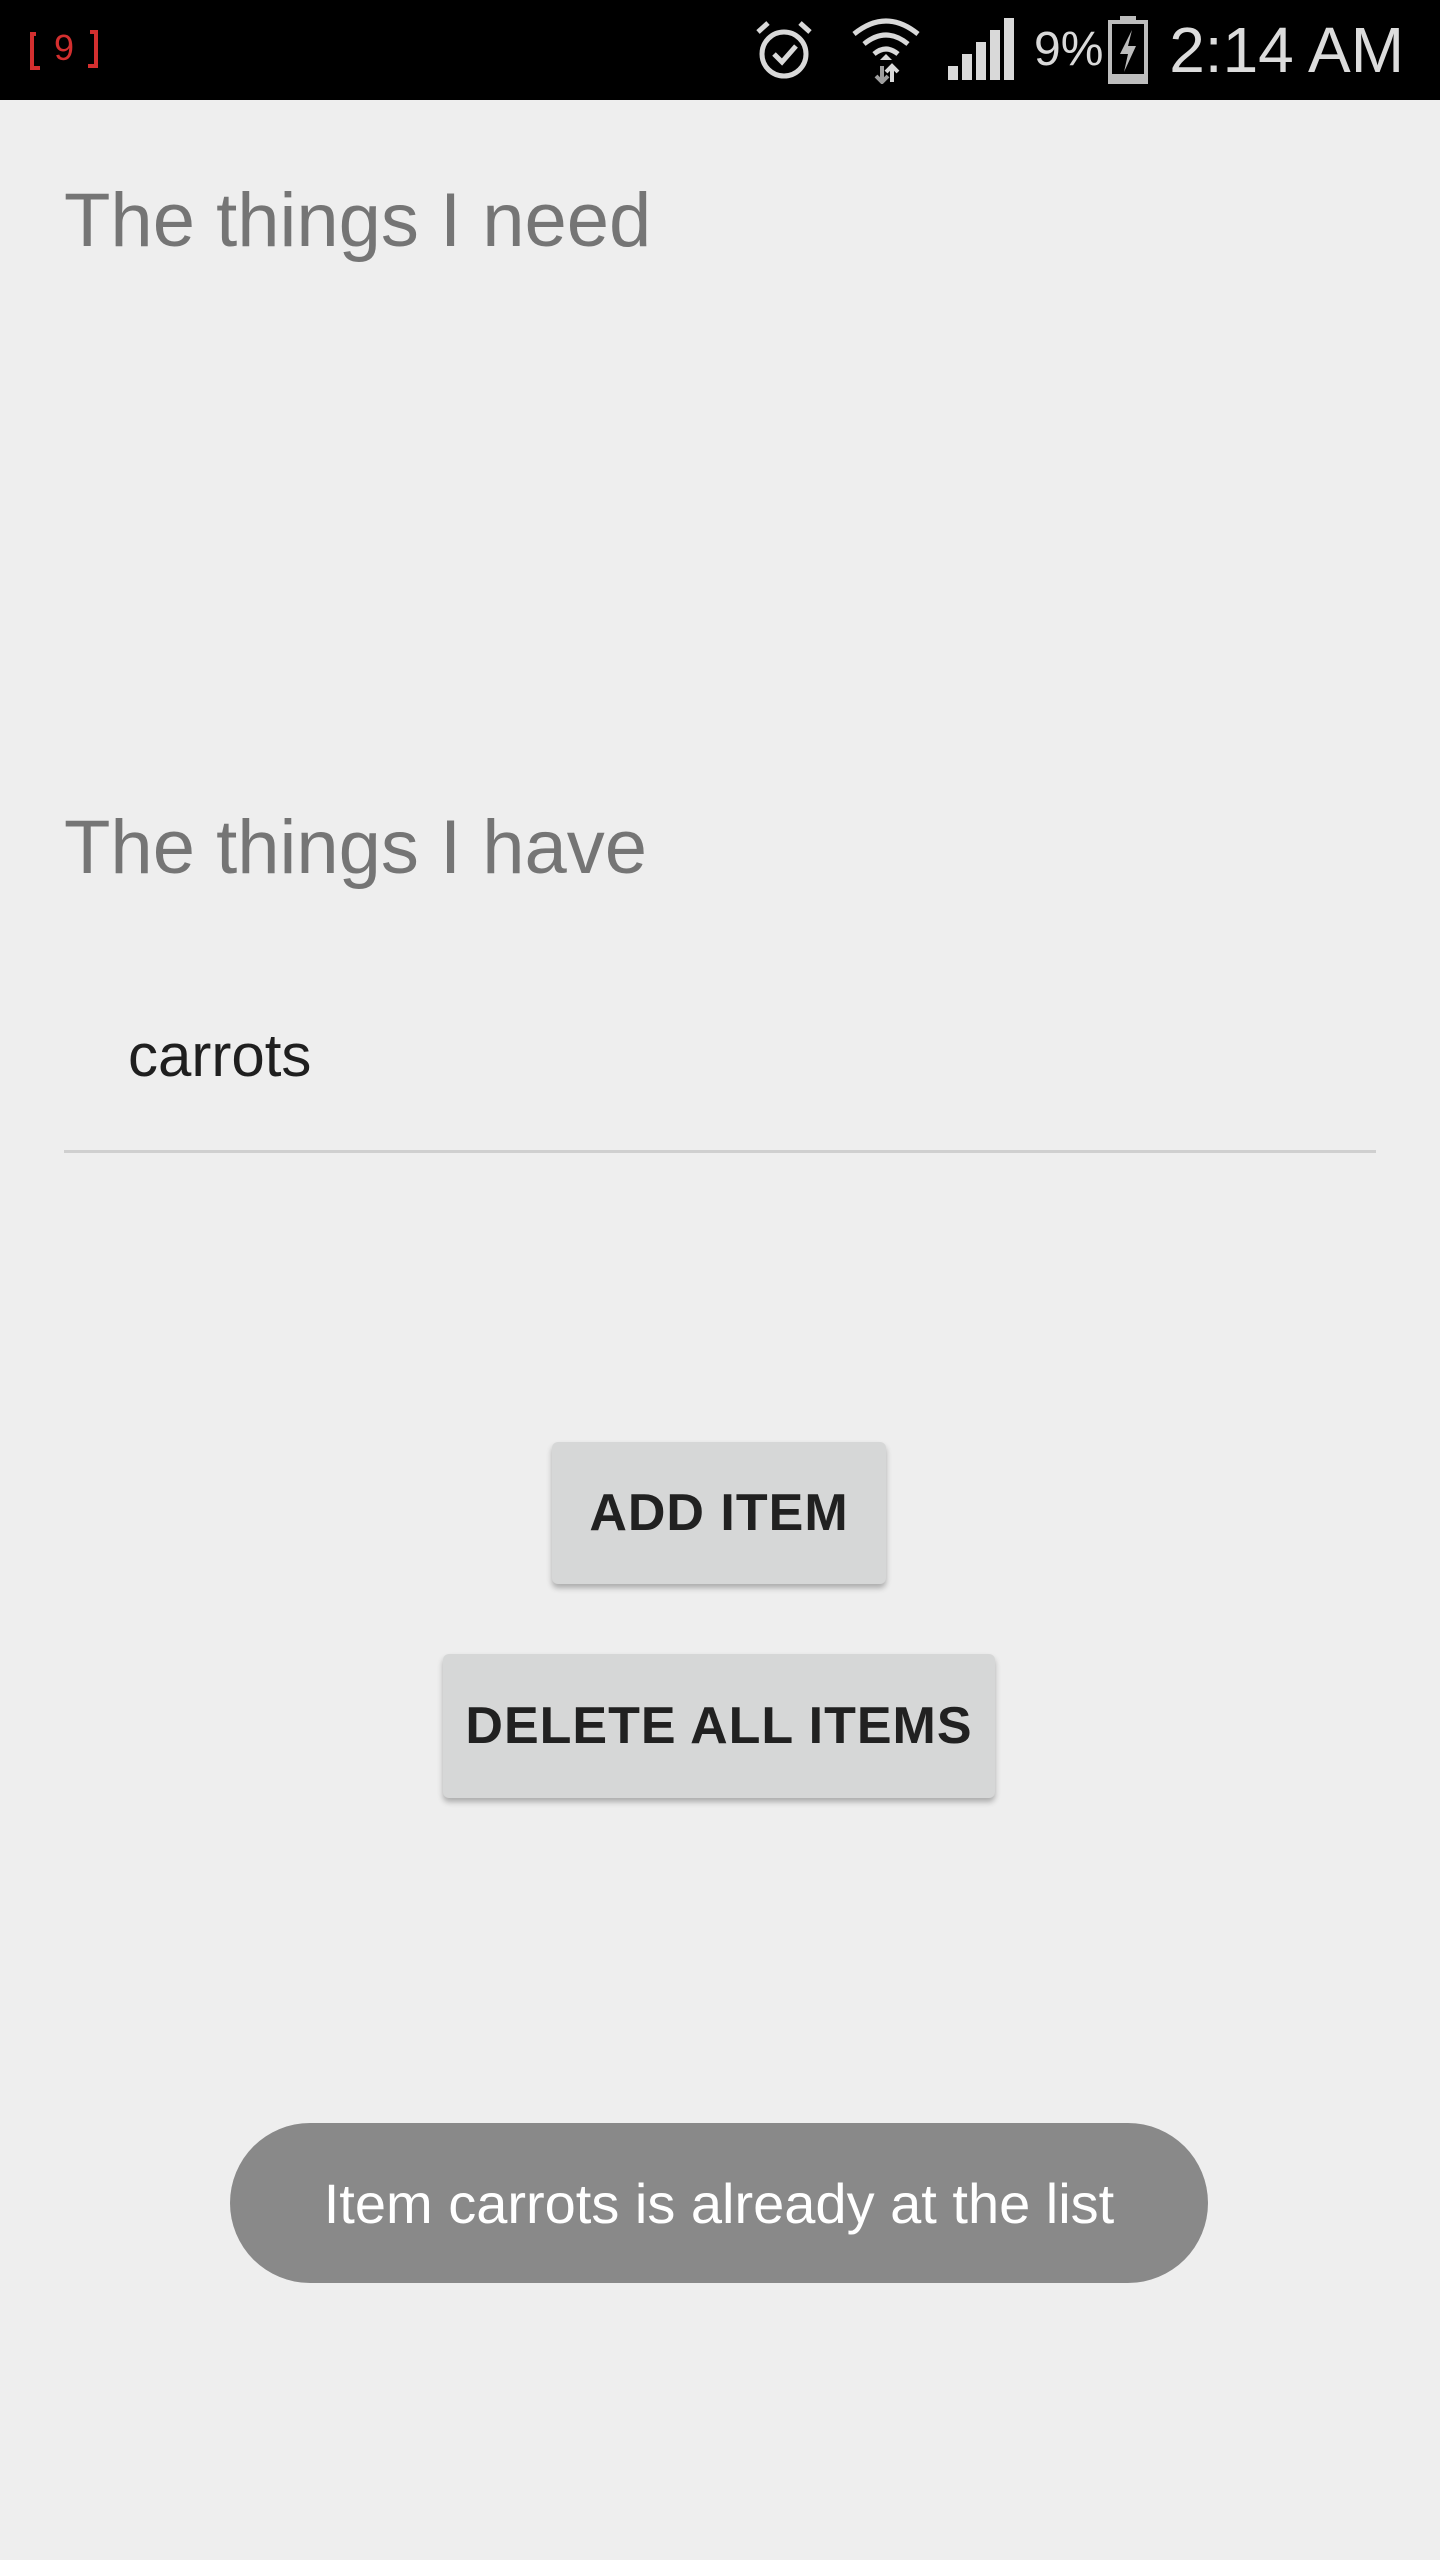  What do you see at coordinates (720, 50) in the screenshot?
I see `status-bar: 9 9% 2:14 AM` at bounding box center [720, 50].